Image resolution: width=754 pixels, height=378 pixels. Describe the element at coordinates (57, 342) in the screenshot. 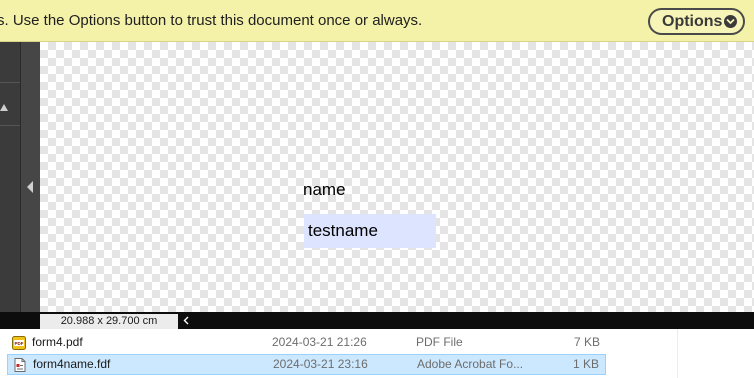

I see `file-name: form4.pdf` at that location.